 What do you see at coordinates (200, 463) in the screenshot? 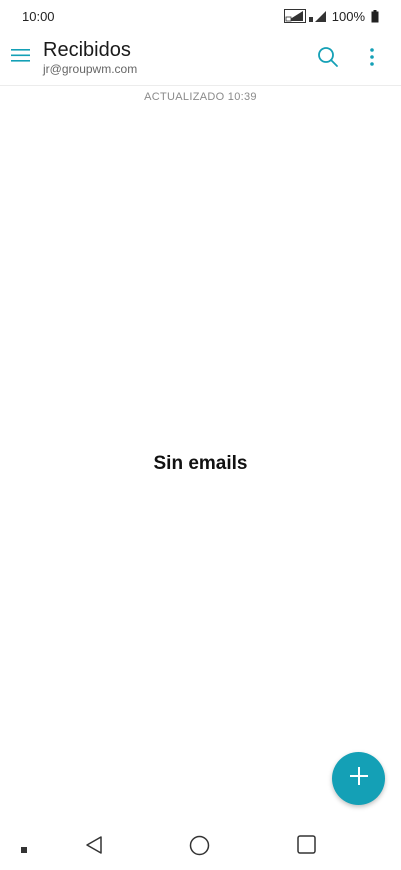
I see `empty-inbox-message: Sin emails` at bounding box center [200, 463].